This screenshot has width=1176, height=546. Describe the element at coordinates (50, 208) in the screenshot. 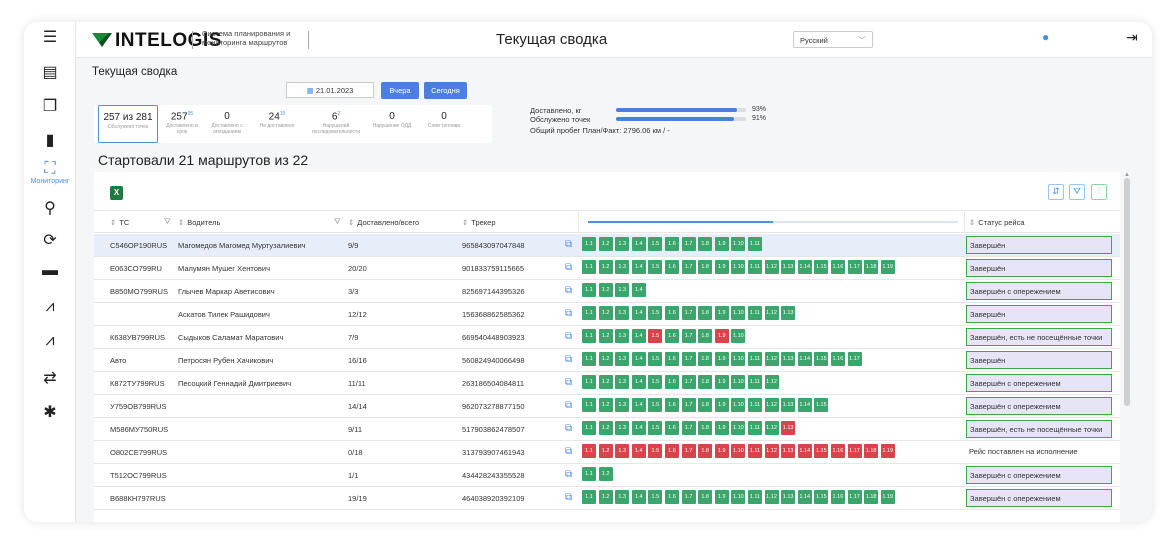

I see `sidebar-item-routes: ⚲` at that location.